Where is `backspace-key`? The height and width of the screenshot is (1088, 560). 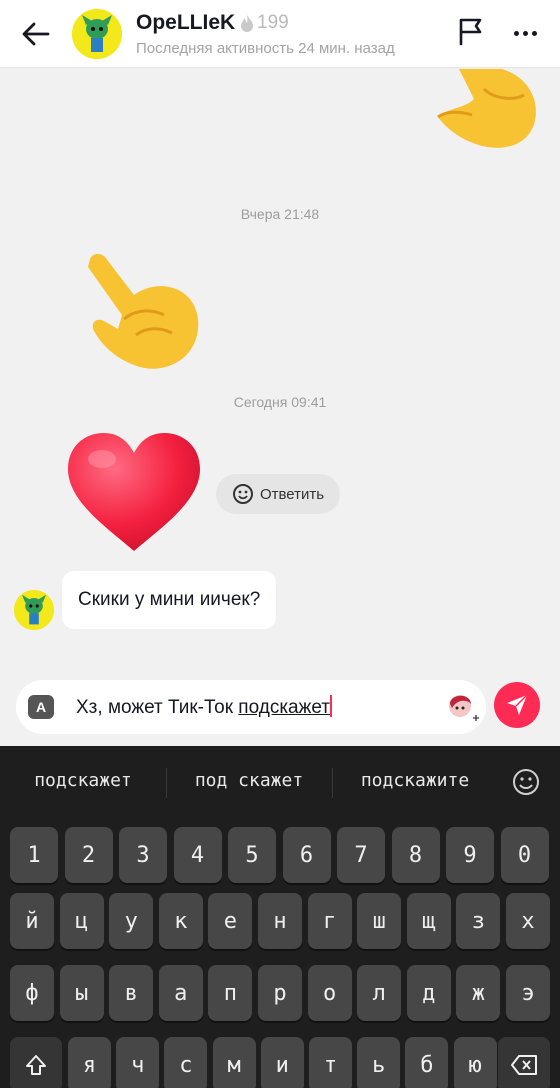 backspace-key is located at coordinates (524, 1062).